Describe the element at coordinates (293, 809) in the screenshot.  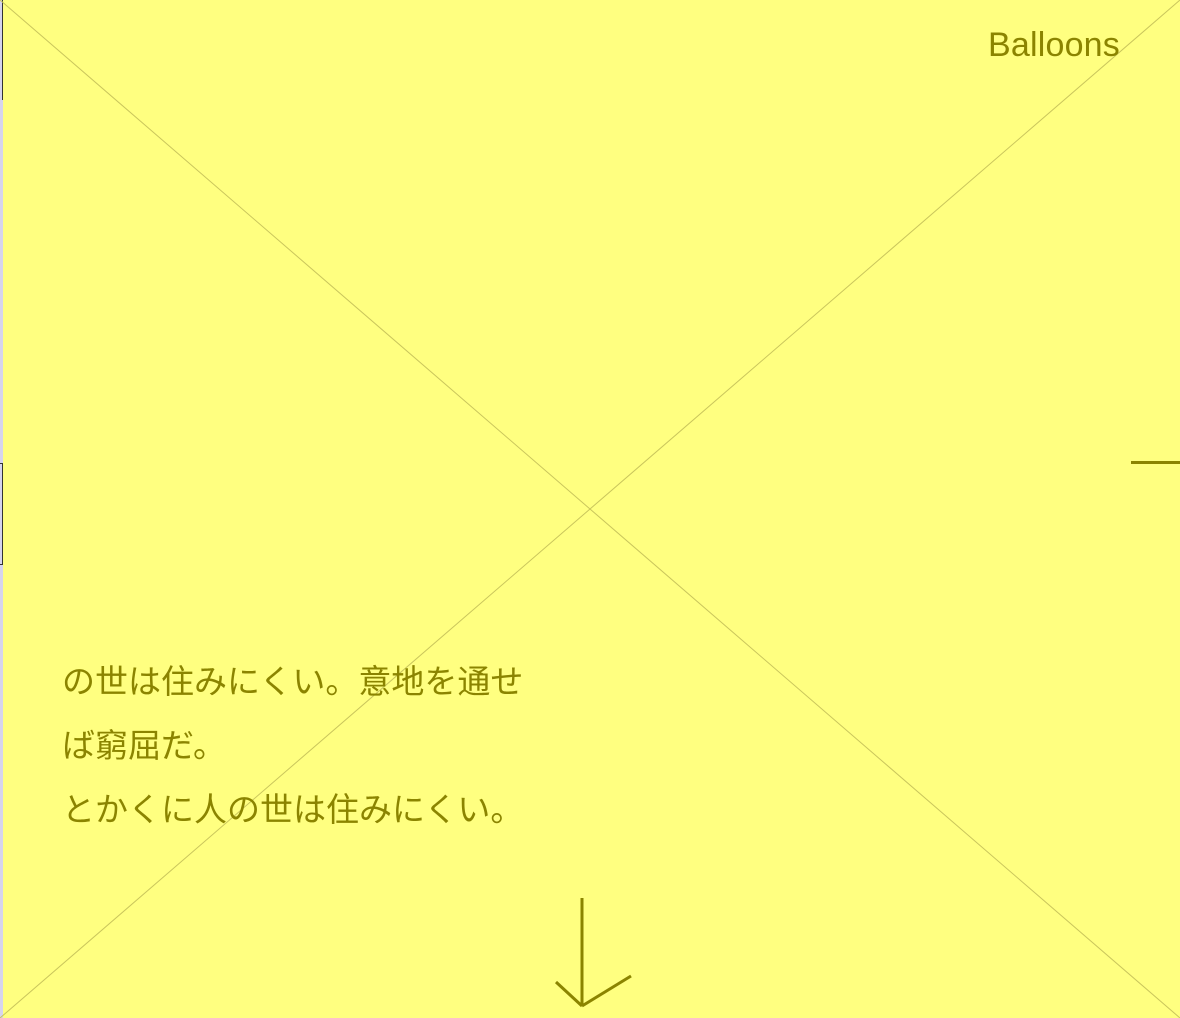
I see `hero-text-line: とかくに人の世は住みにくい。` at that location.